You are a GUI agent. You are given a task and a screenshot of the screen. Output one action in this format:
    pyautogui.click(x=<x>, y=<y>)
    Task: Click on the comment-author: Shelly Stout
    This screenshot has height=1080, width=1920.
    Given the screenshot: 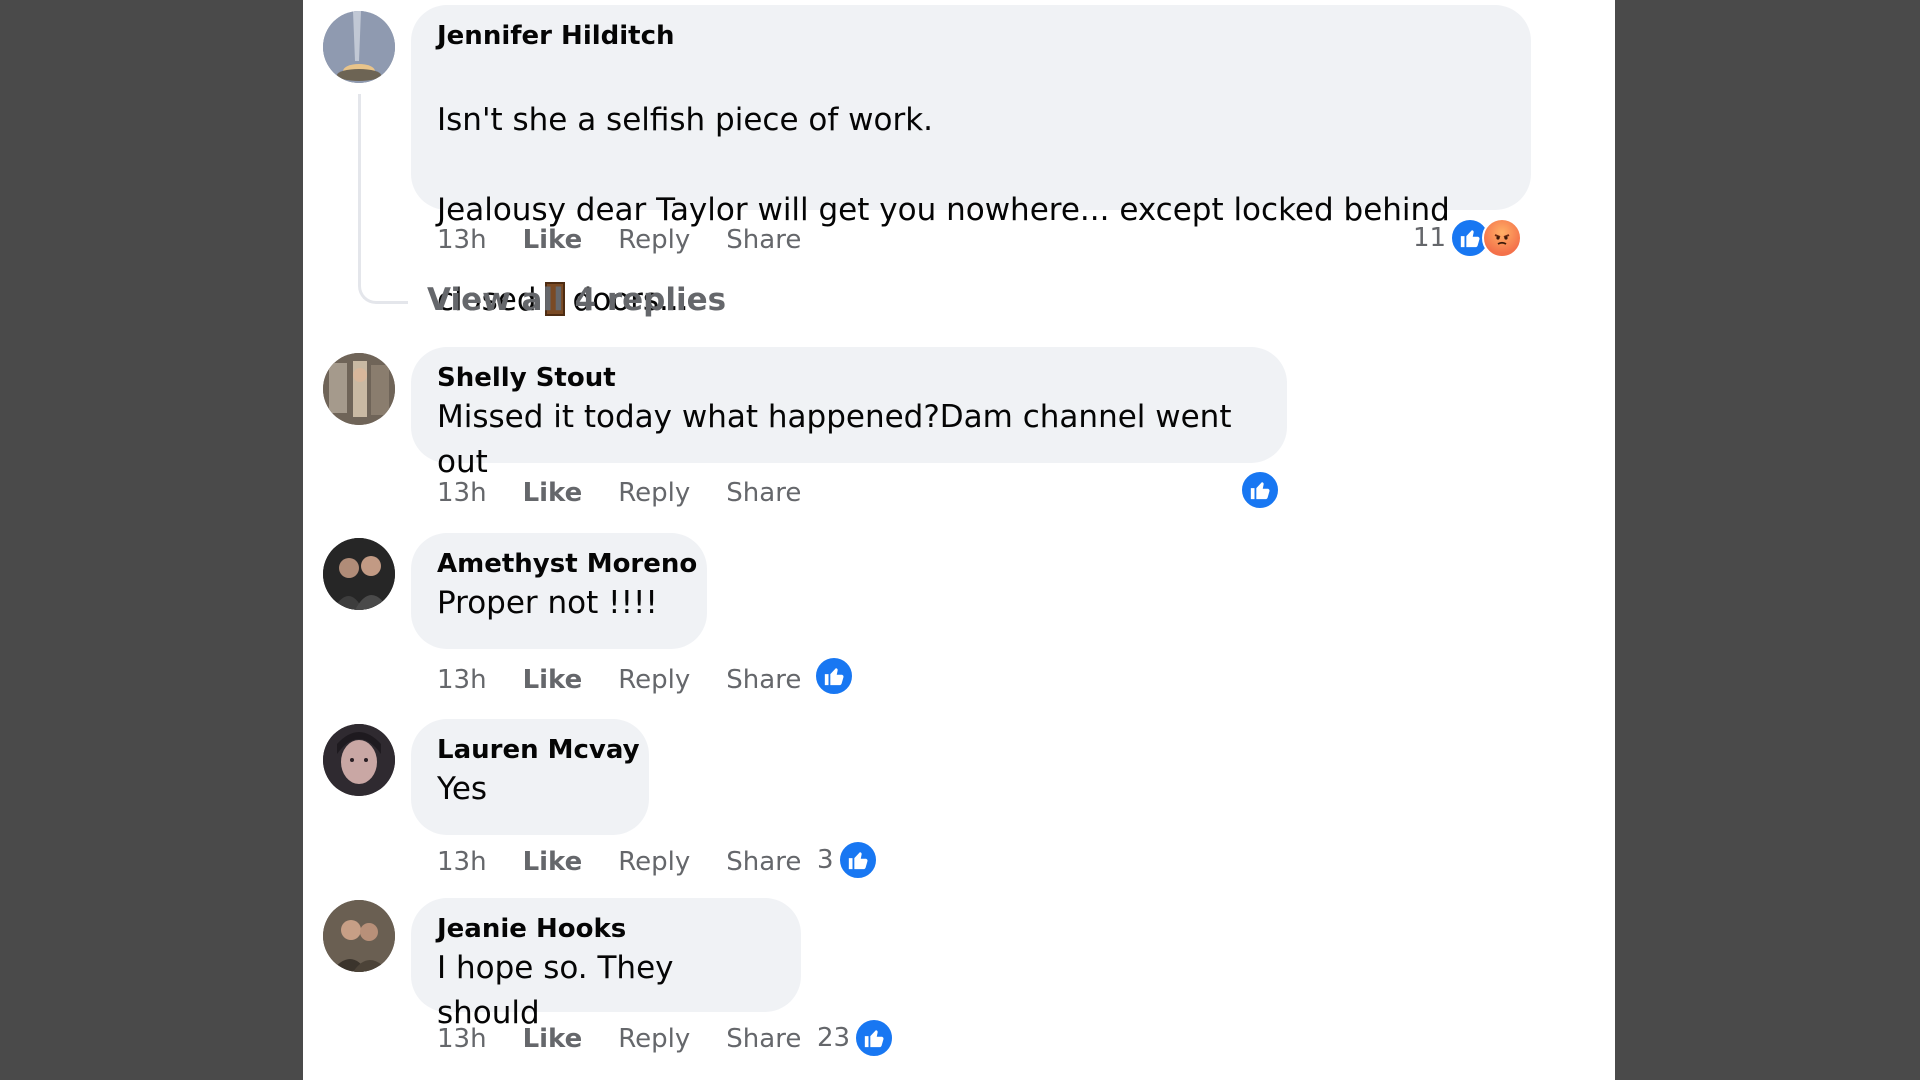 What is the action you would take?
    pyautogui.click(x=849, y=378)
    